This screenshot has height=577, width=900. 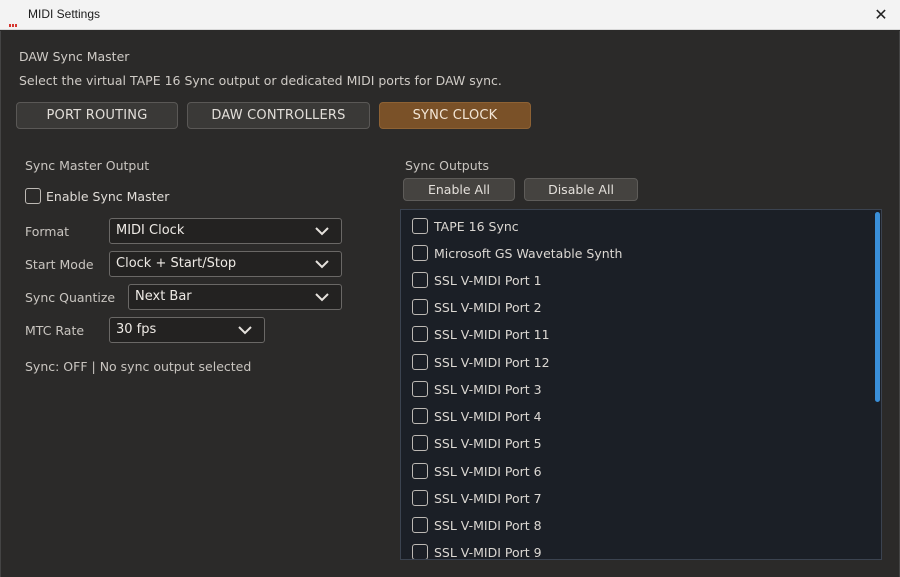 I want to click on sync-quantize-select: Next Bar, so click(x=235, y=297).